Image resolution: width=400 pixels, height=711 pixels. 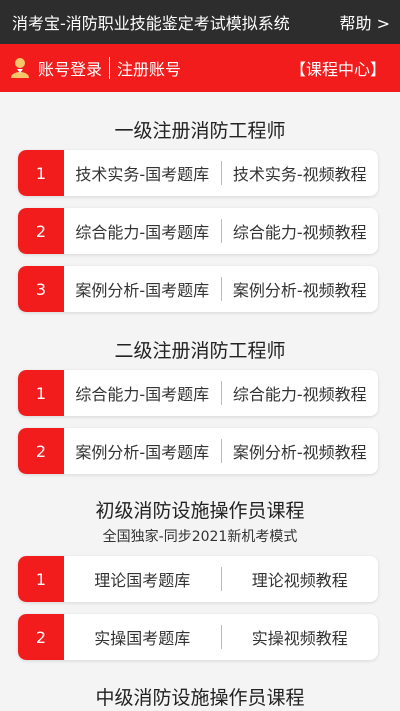 I want to click on course-row: 1 理论国考题库 理论视频教程, so click(x=198, y=579).